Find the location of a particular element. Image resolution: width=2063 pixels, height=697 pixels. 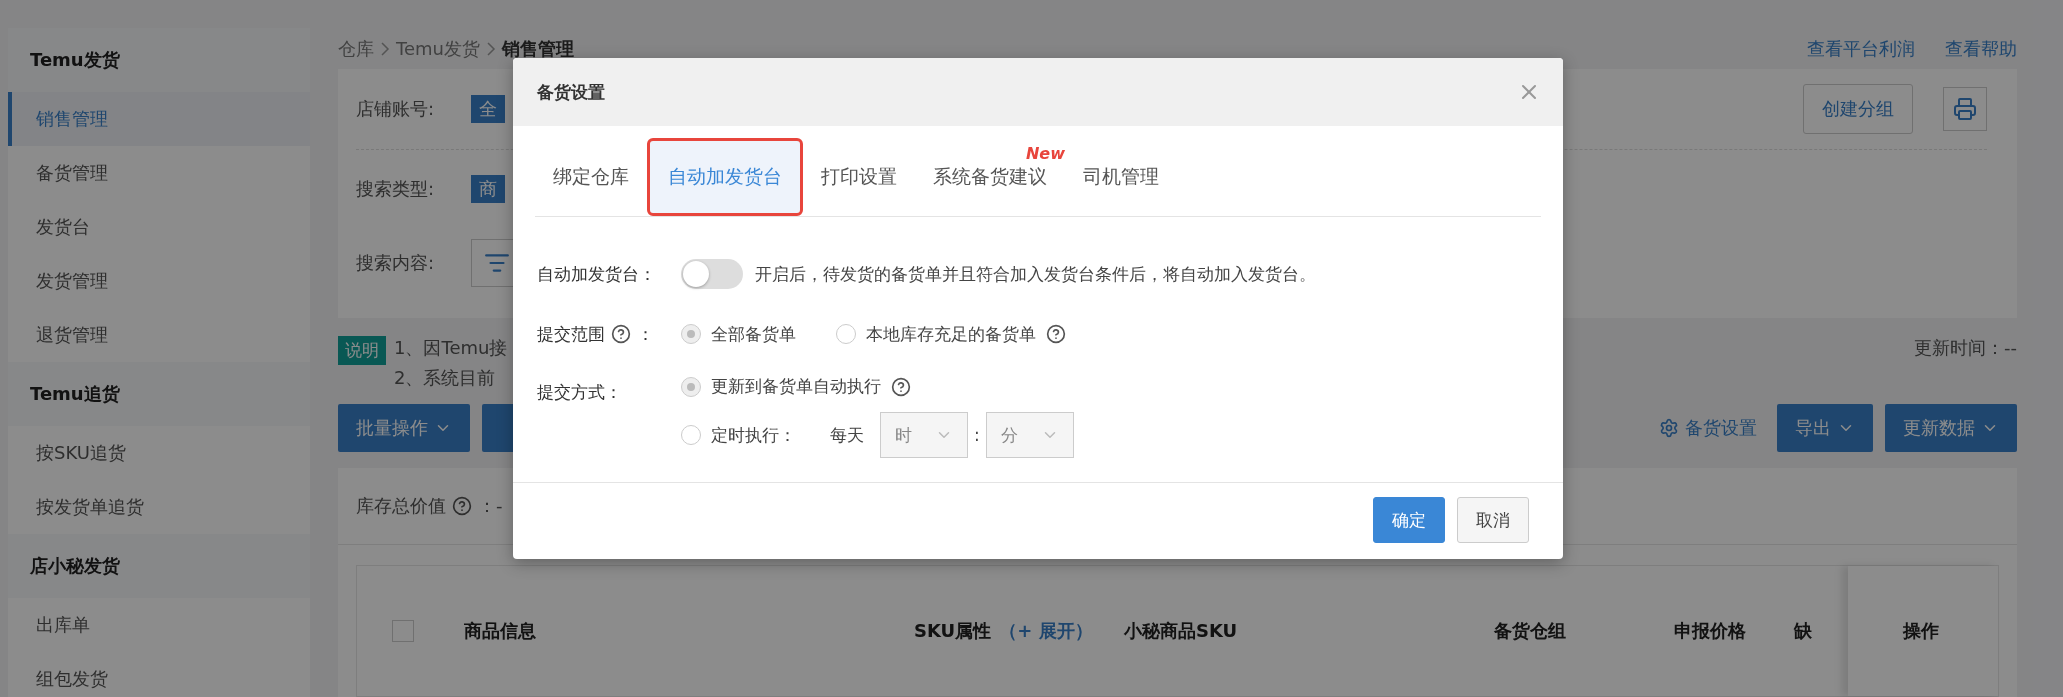

field-label: 提交方式： is located at coordinates (579, 392).